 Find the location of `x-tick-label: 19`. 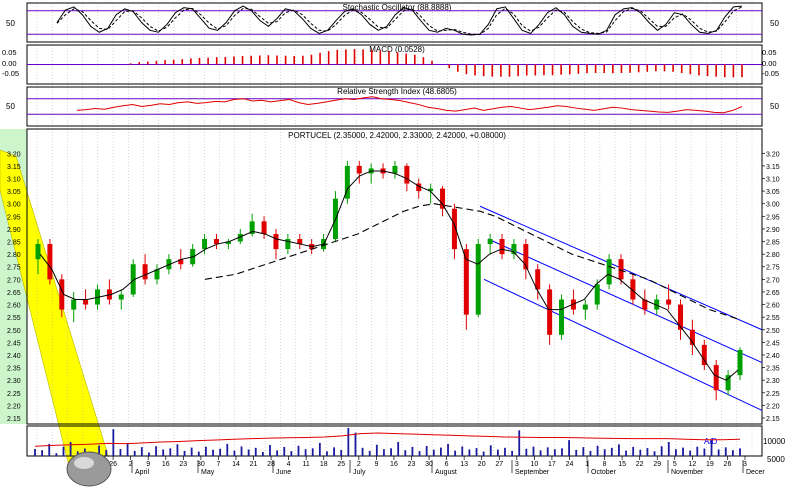

x-tick-label: 19 is located at coordinates (710, 464).